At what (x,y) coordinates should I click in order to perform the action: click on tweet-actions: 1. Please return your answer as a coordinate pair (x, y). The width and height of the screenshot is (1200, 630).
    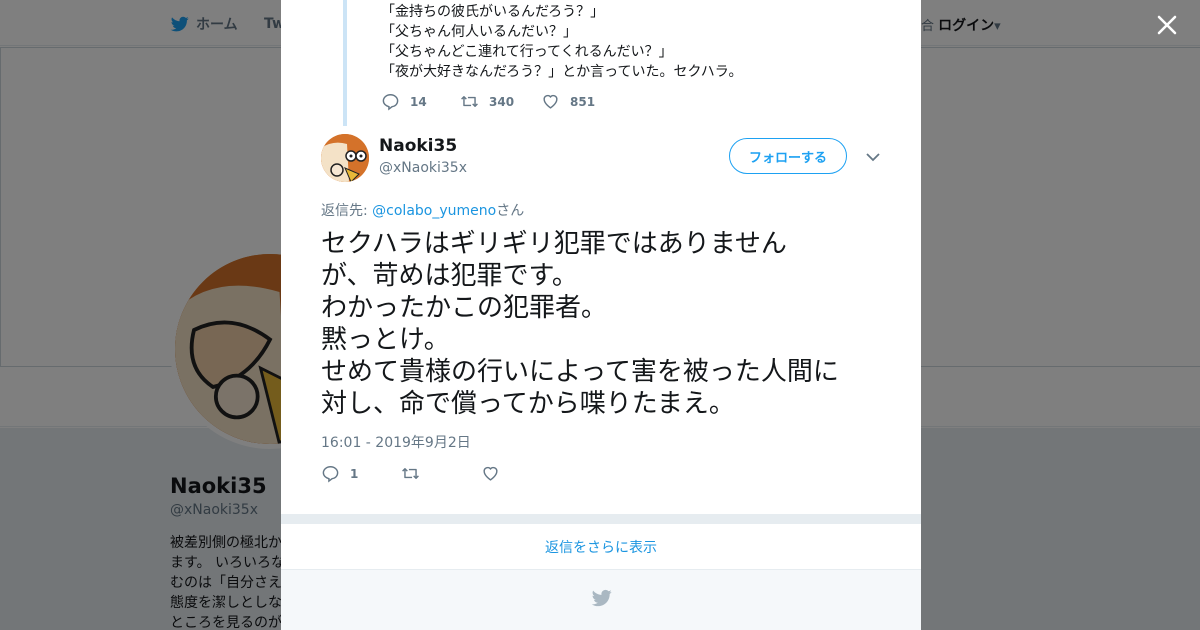
    Looking at the image, I should click on (415, 473).